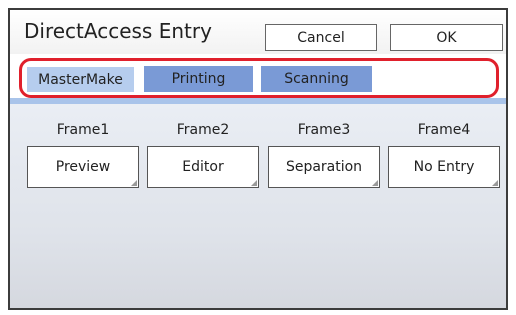 This screenshot has width=516, height=315. I want to click on frame3-corner-mark, so click(375, 183).